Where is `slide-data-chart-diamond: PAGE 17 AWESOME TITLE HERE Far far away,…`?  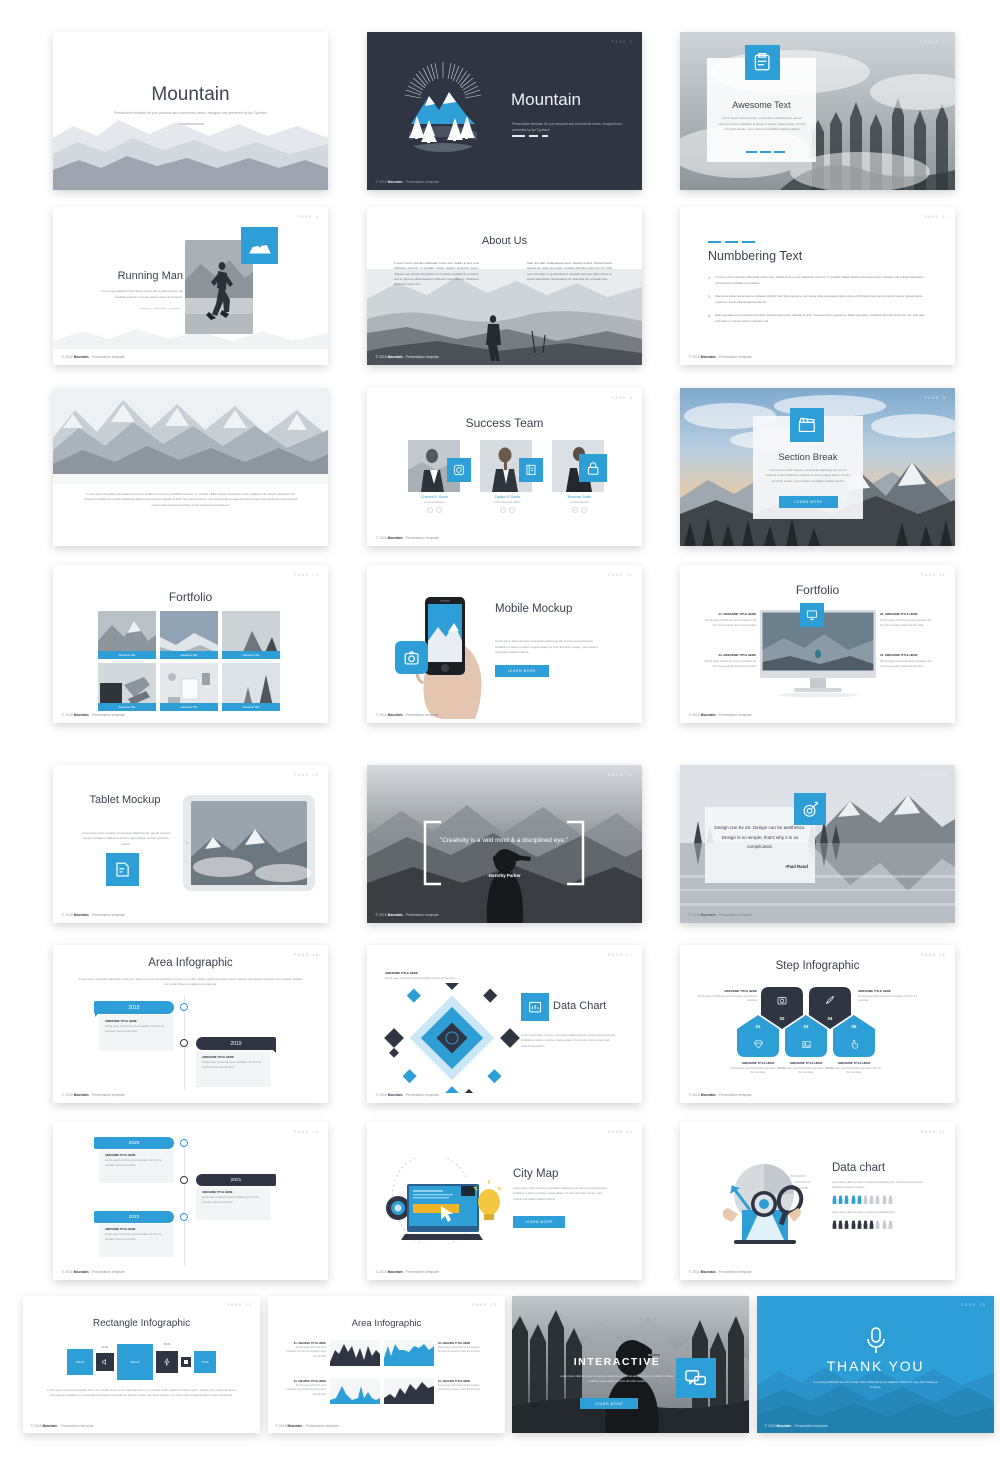
slide-data-chart-diamond: PAGE 17 AWESOME TITLE HERE Far far away,… is located at coordinates (504, 1024).